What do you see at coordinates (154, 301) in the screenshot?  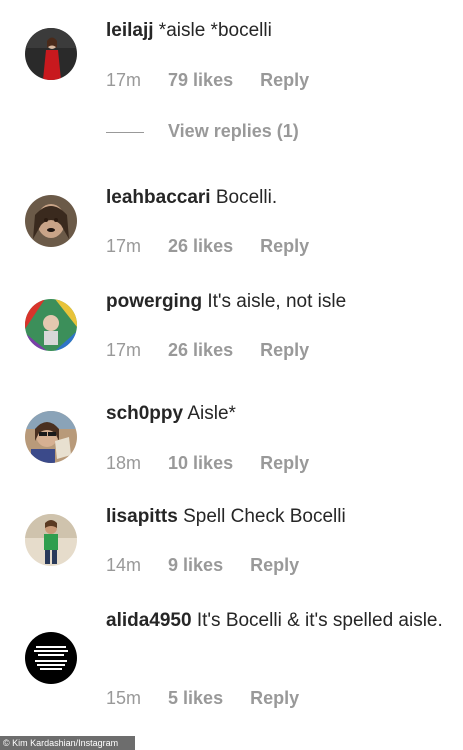 I see `comment-username: powerging` at bounding box center [154, 301].